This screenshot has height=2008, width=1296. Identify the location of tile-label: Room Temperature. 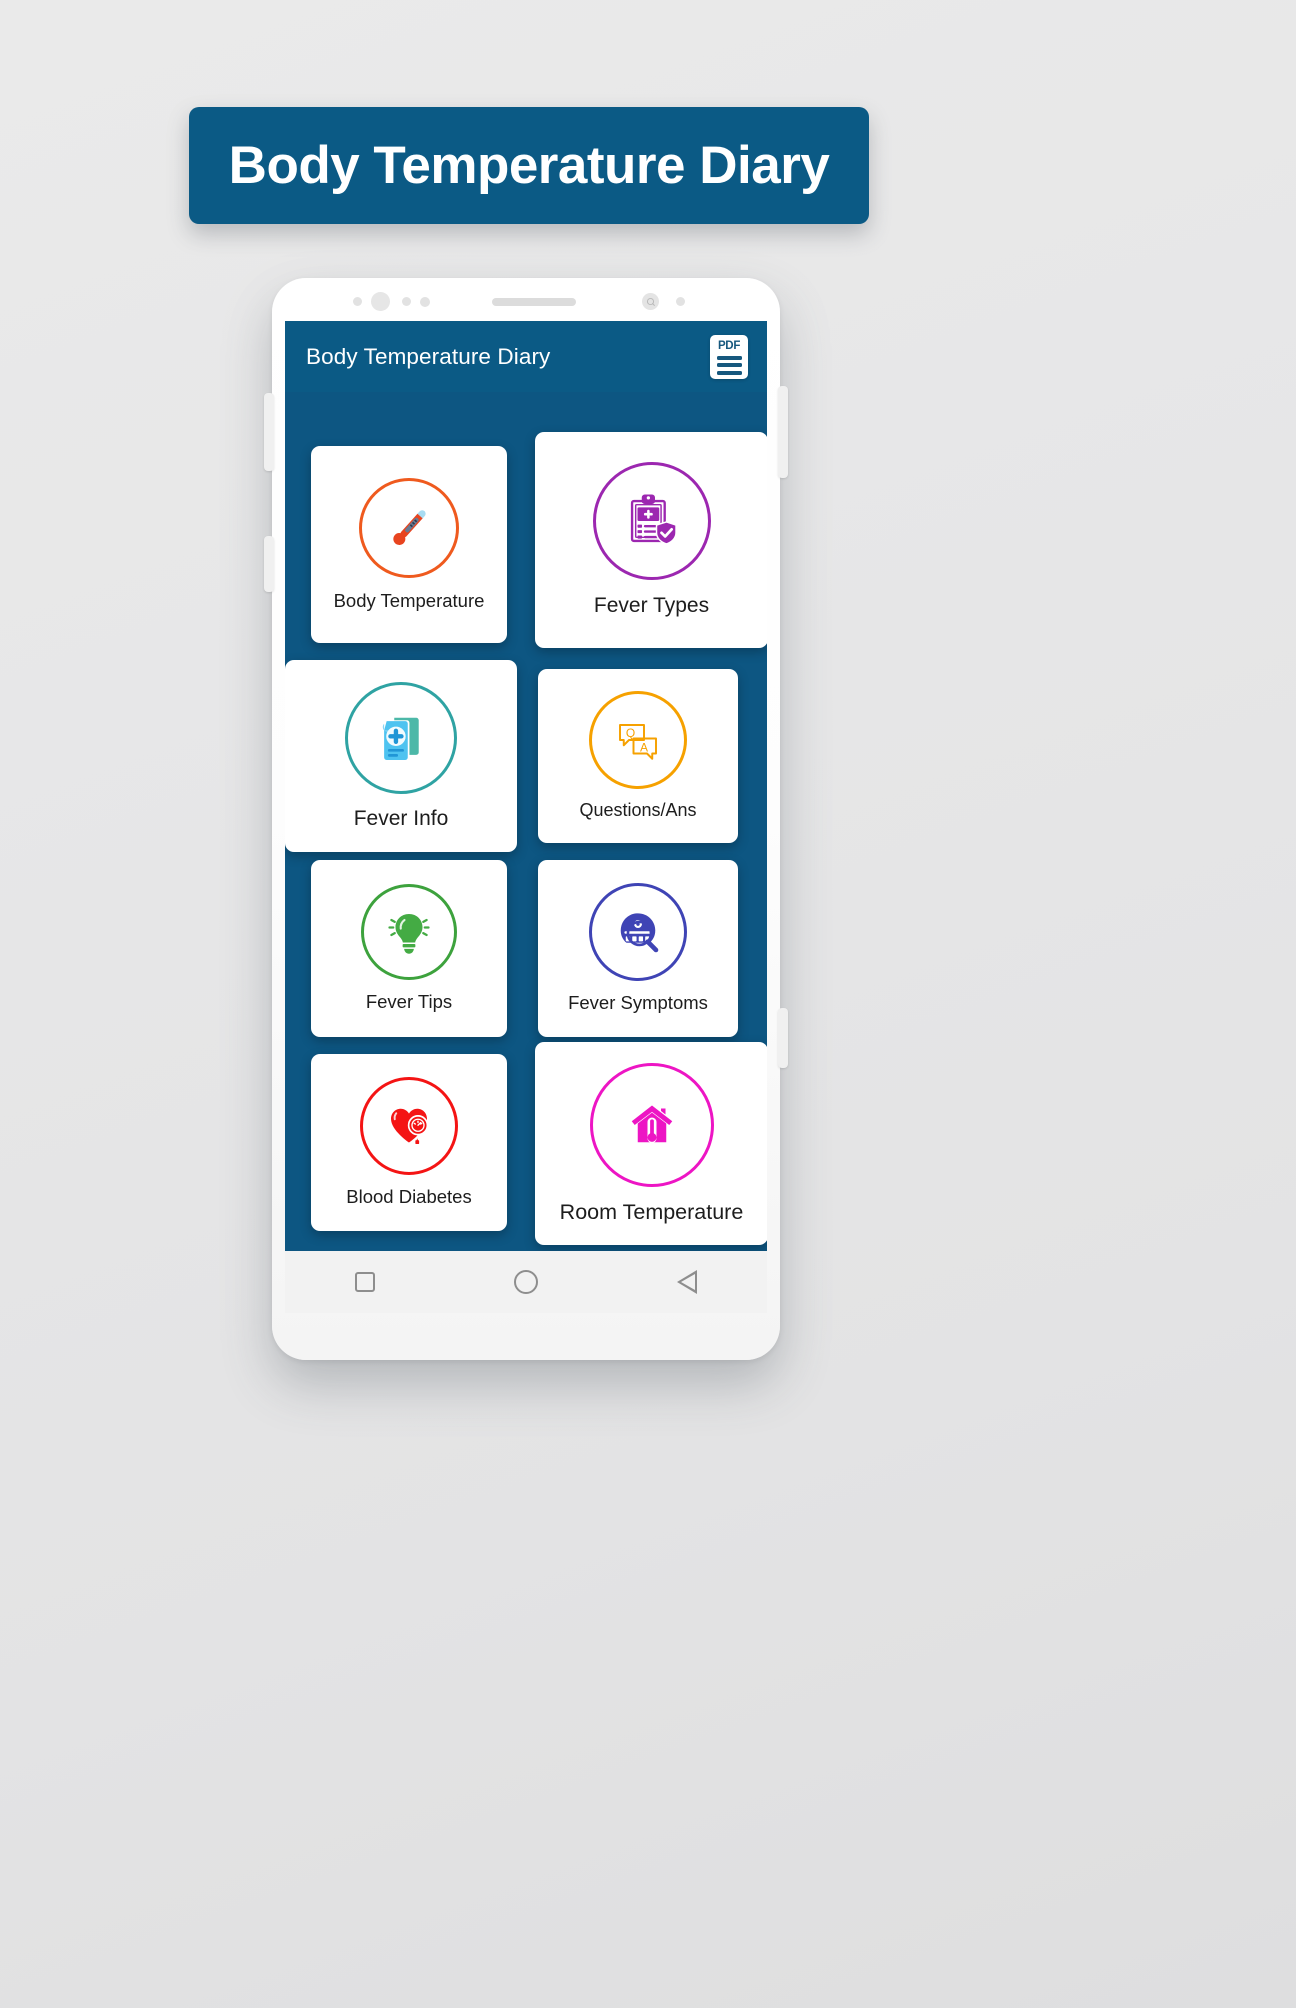
(651, 1211).